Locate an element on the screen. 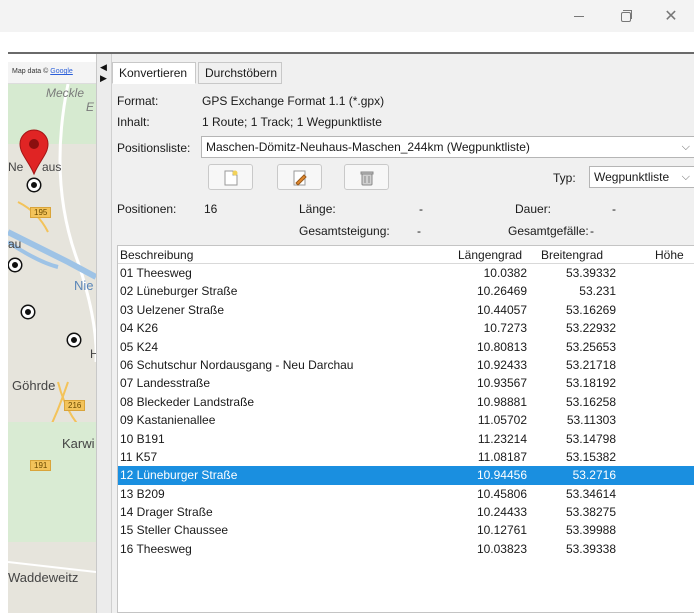 The height and width of the screenshot is (613, 694). cell-latitude: 53.39338 is located at coordinates (590, 548).